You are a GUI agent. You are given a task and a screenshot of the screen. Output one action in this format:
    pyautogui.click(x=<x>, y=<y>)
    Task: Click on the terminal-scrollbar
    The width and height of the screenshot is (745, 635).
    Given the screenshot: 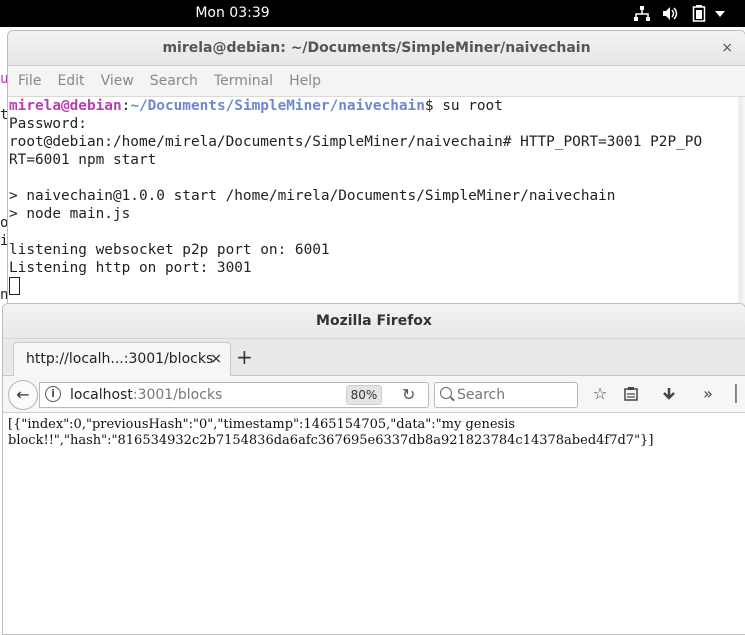 What is the action you would take?
    pyautogui.click(x=740, y=209)
    